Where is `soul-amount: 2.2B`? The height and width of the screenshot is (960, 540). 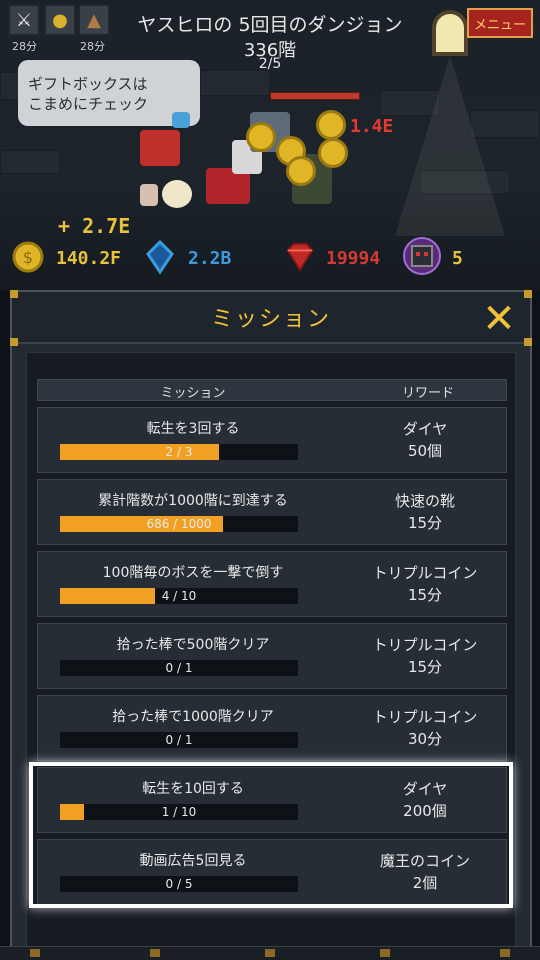
soul-amount: 2.2B is located at coordinates (210, 258).